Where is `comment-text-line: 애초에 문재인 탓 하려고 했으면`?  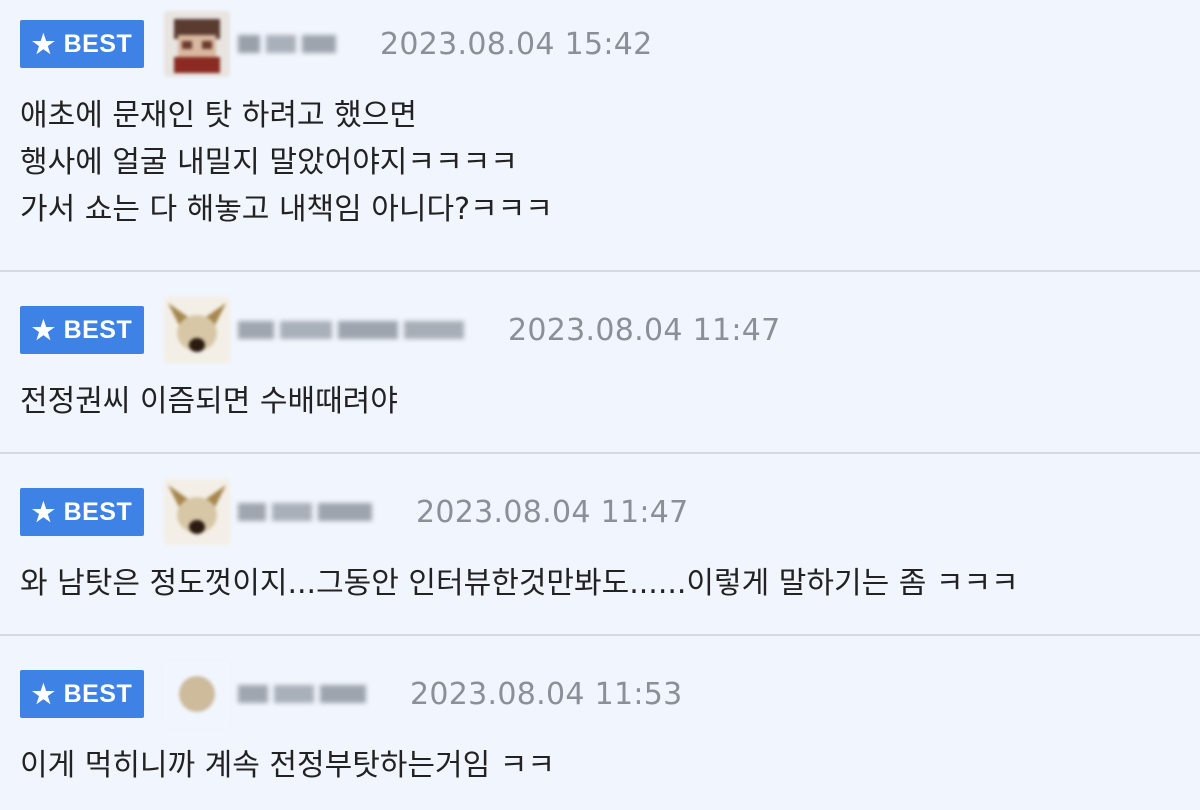
comment-text-line: 애초에 문재인 탓 하려고 했으면 is located at coordinates (218, 115).